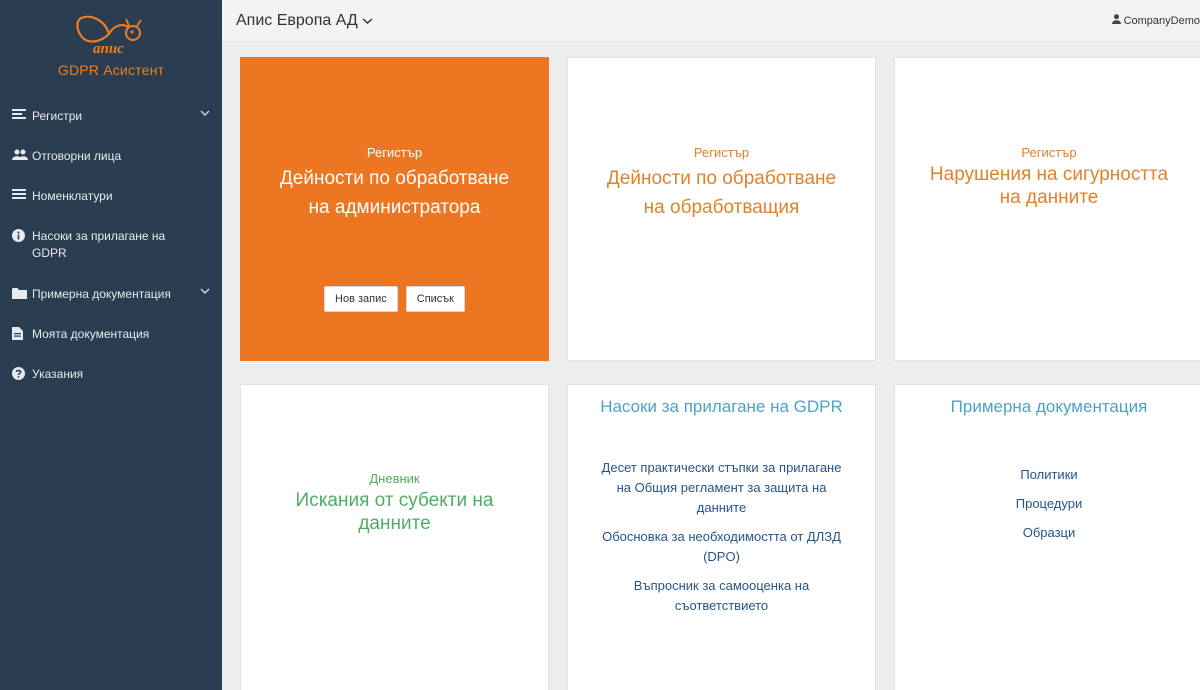  I want to click on link-line: (DPO), so click(721, 556).